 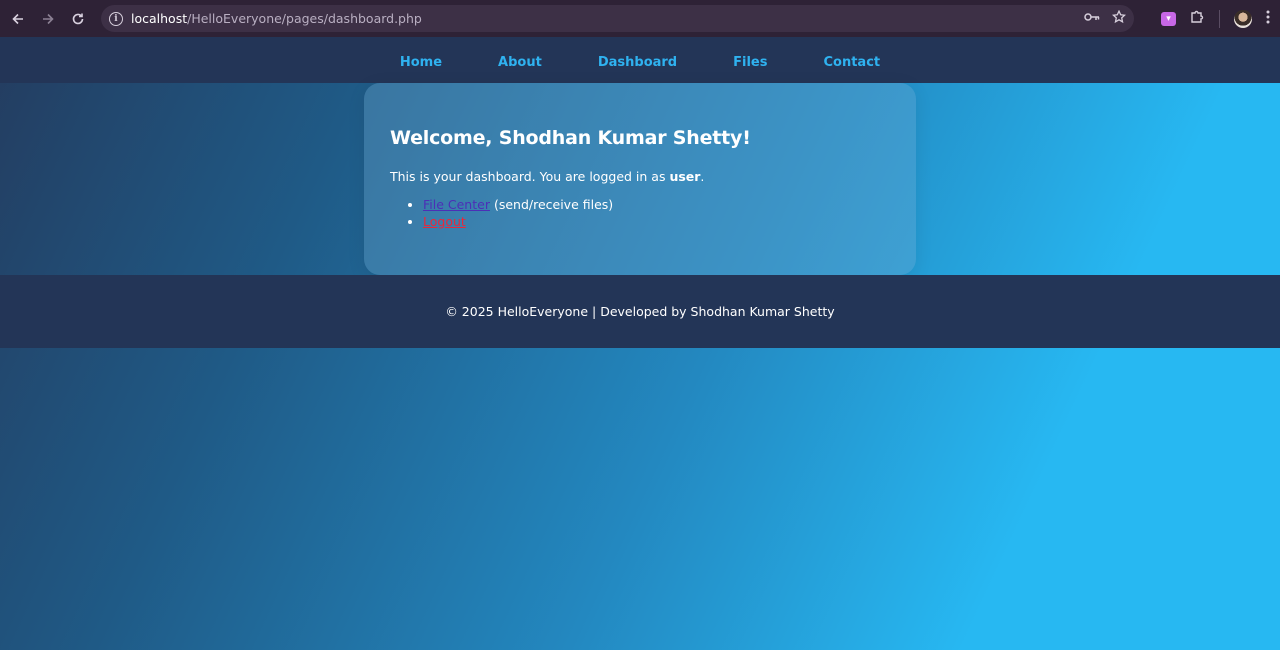 I want to click on list-item-logout: Logout, so click(x=656, y=221).